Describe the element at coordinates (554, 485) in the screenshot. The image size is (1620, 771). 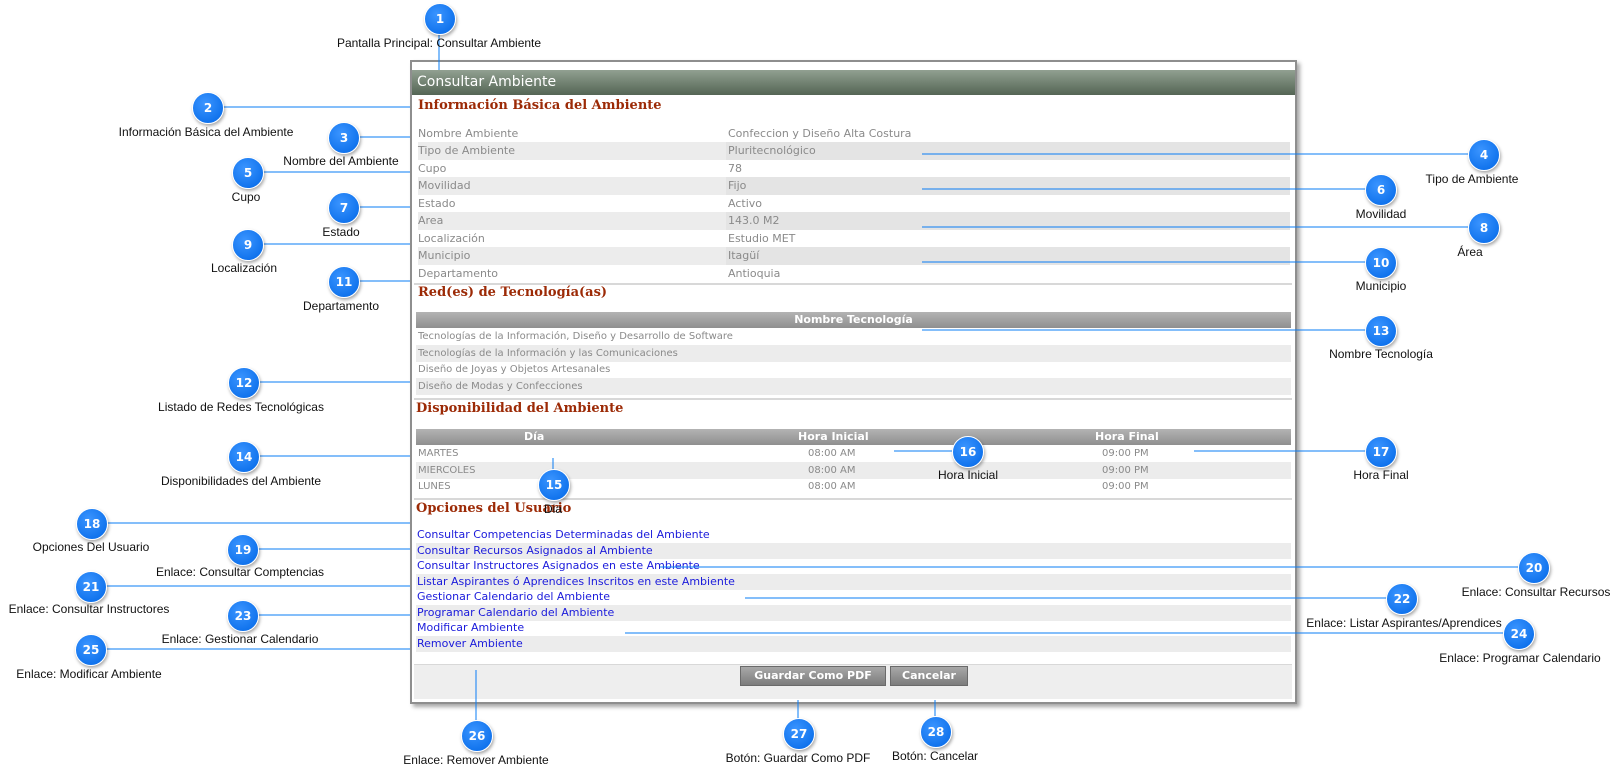
I see `callout-marker: 15` at that location.